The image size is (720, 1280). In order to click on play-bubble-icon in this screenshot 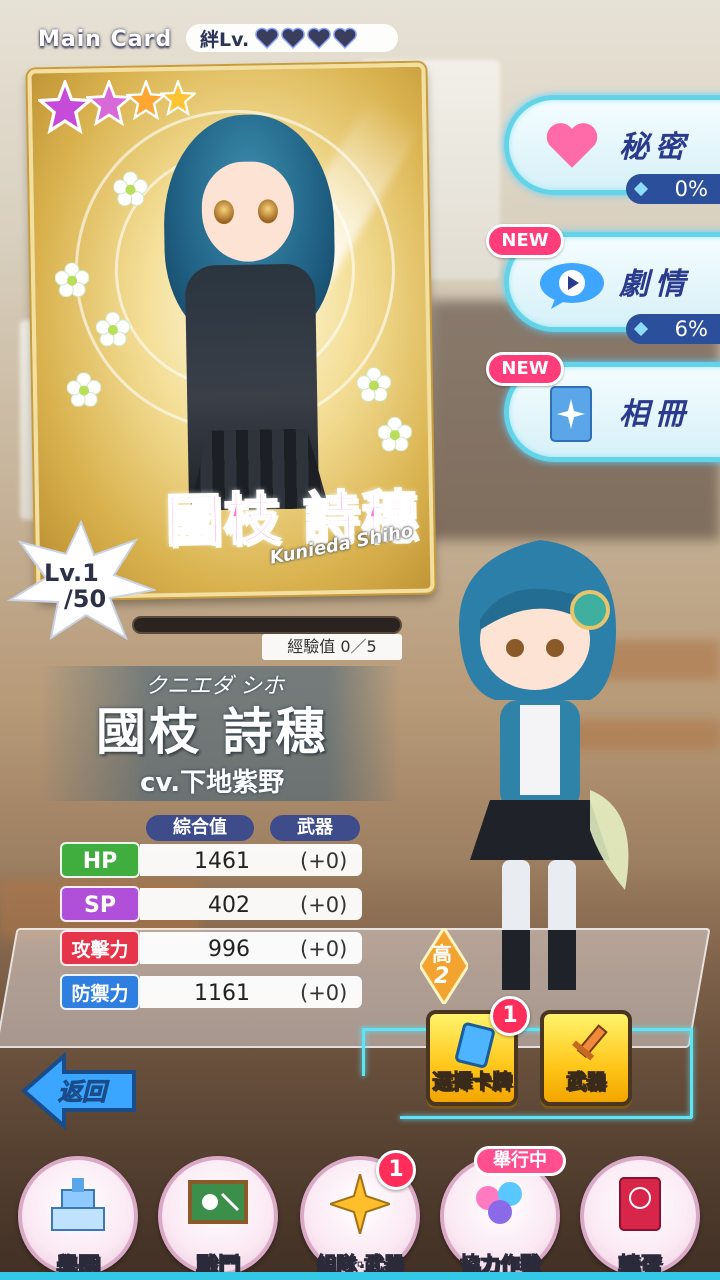, I will do `click(572, 286)`.